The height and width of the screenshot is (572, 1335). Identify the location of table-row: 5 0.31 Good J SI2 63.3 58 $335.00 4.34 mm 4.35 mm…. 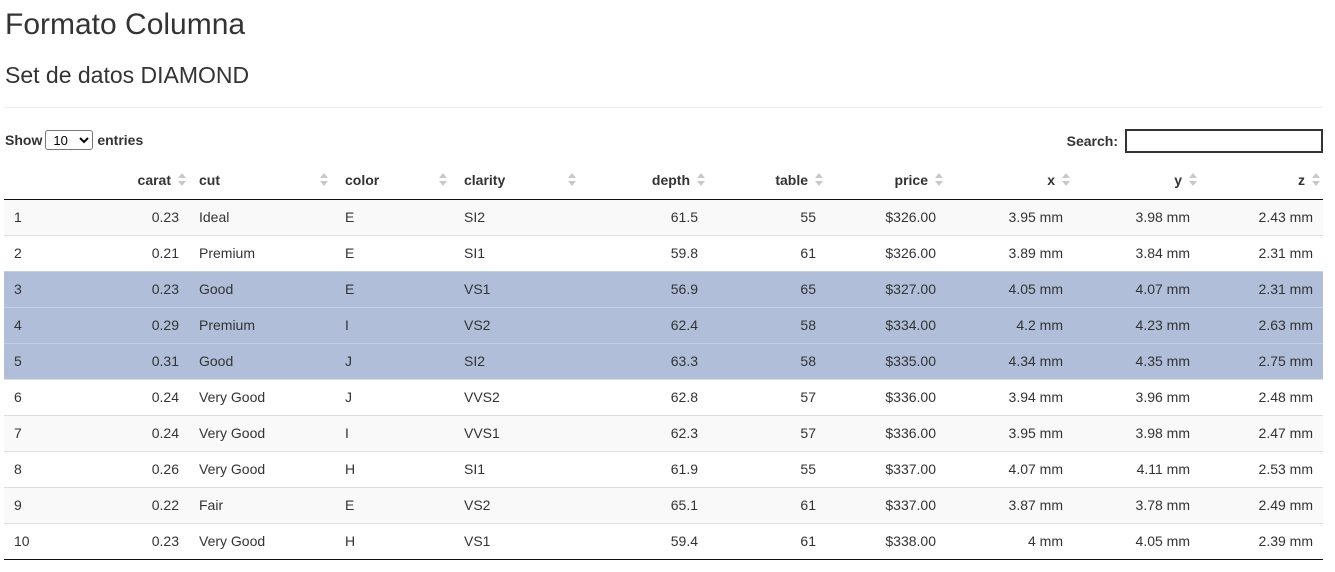
(663, 360).